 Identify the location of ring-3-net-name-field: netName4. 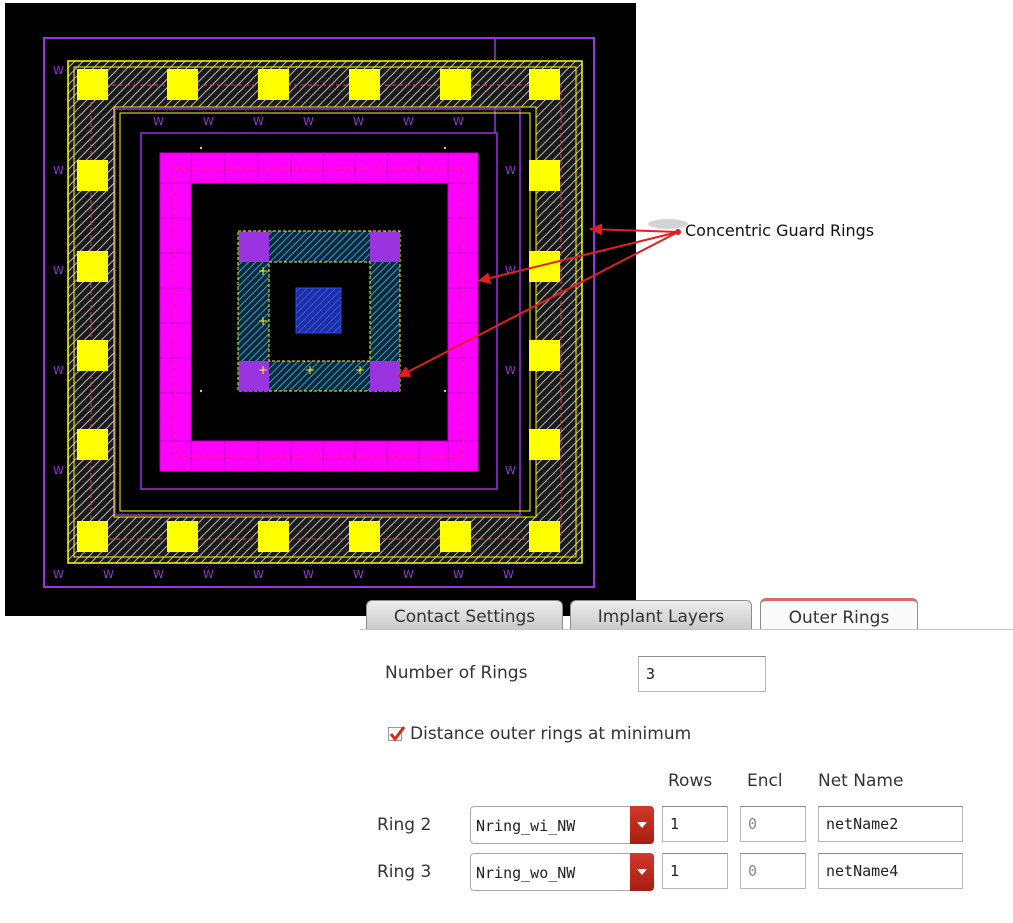
(890, 871).